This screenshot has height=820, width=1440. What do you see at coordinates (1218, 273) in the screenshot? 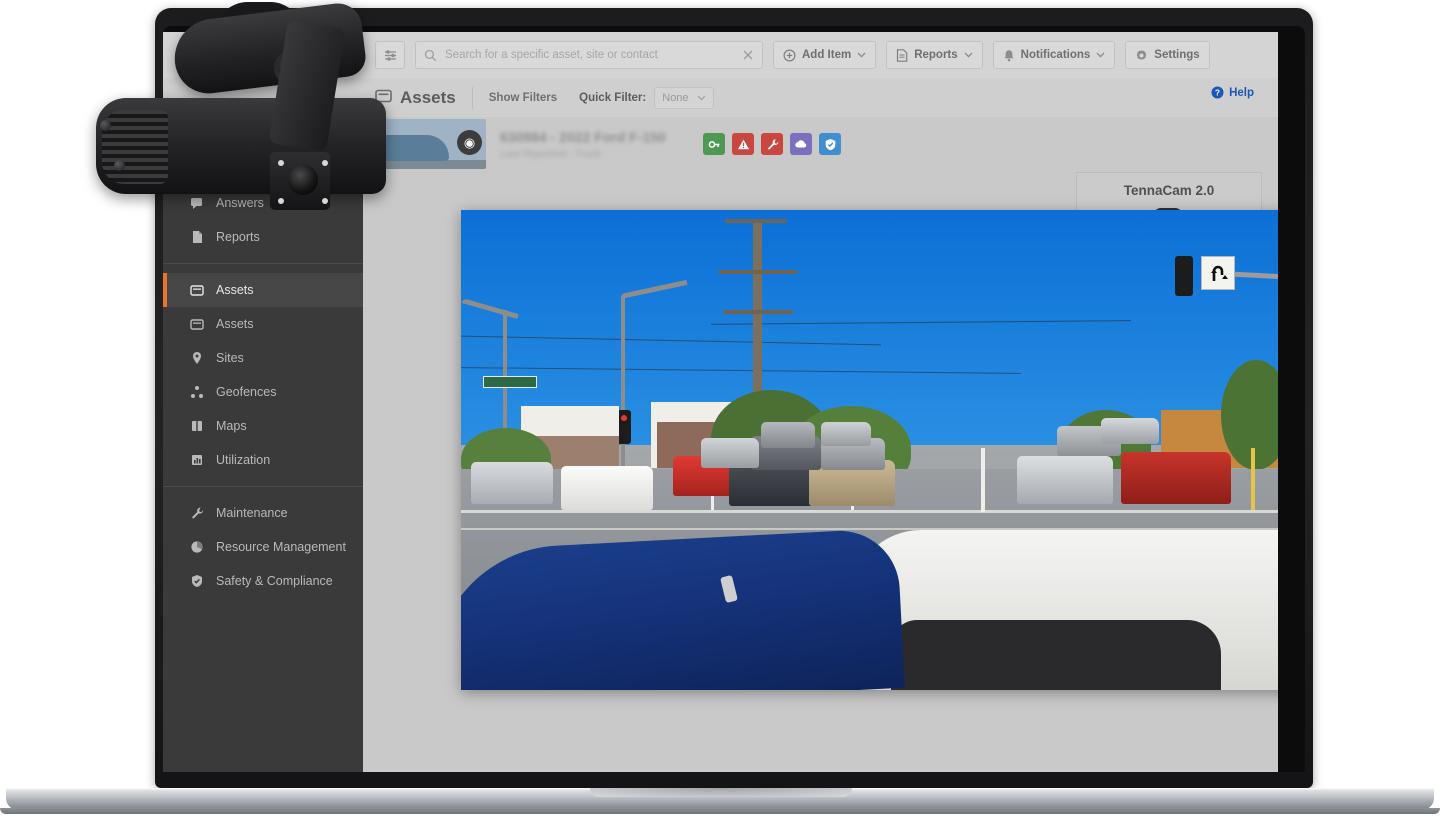
I see `turn-restriction-sign` at bounding box center [1218, 273].